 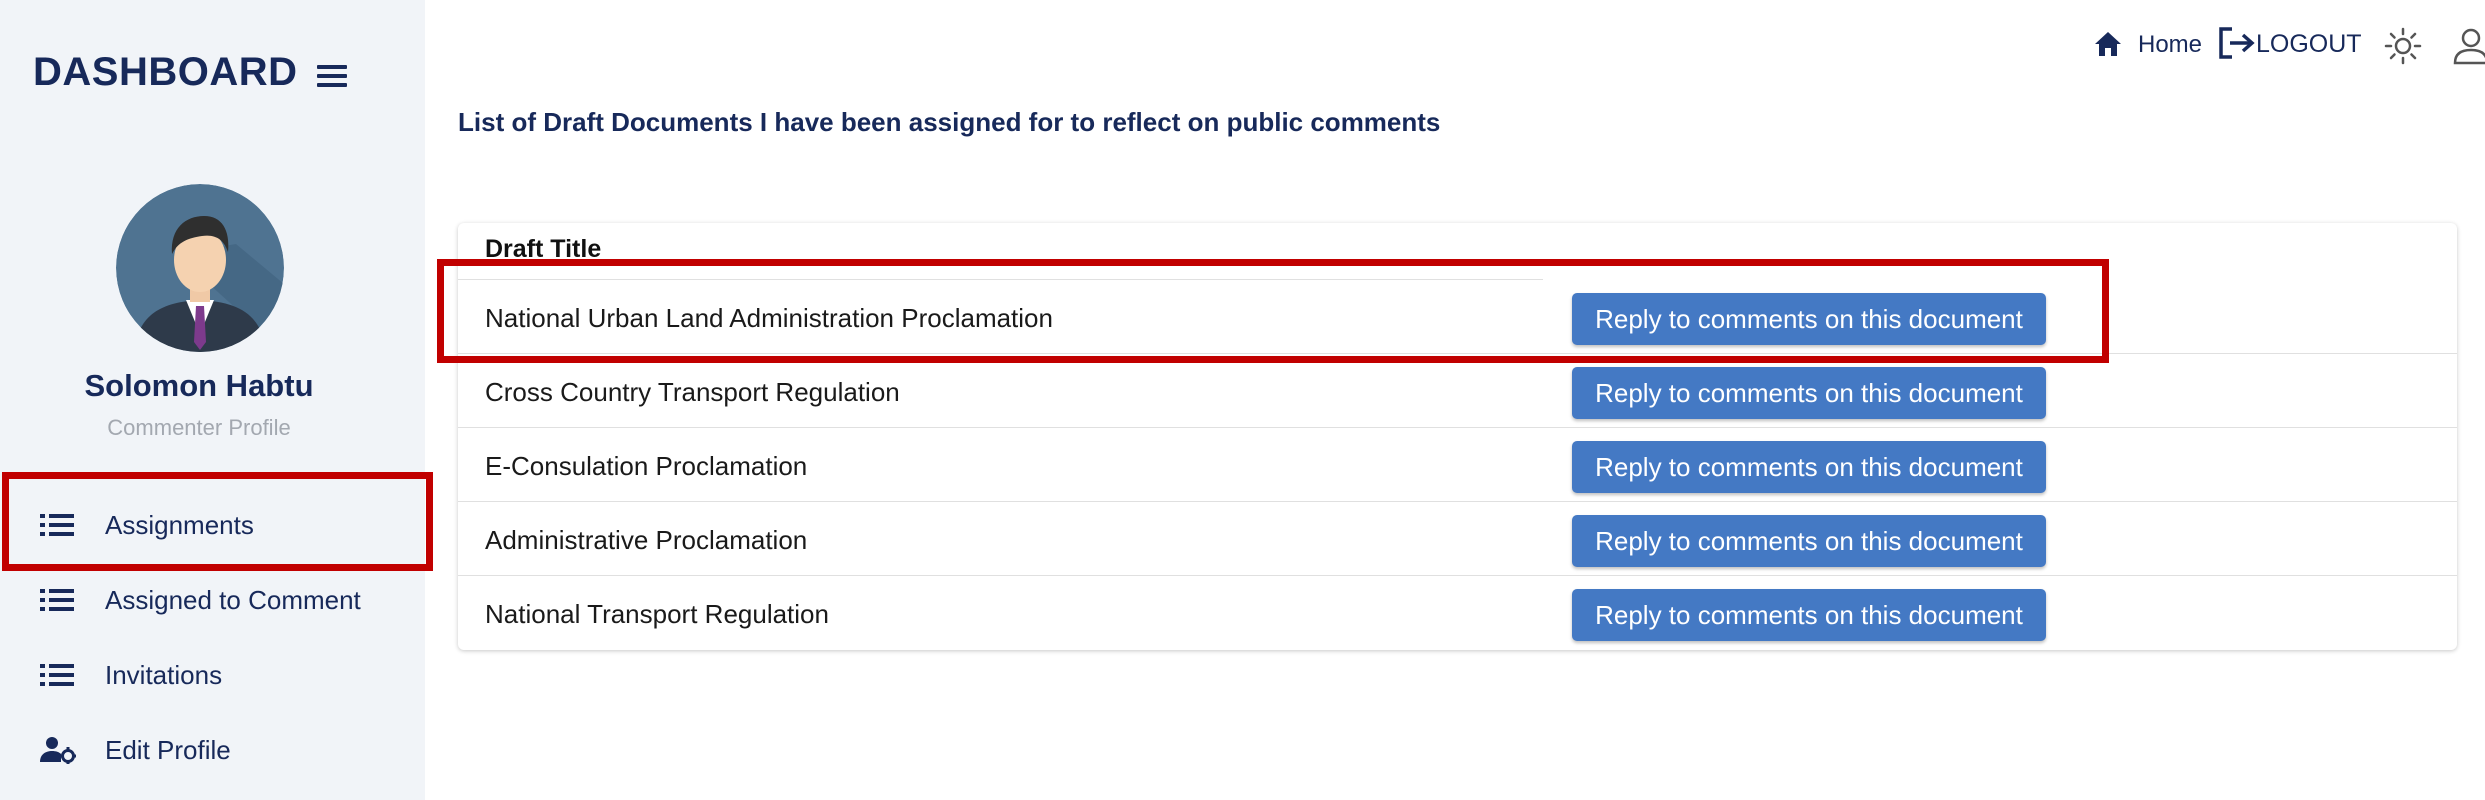 What do you see at coordinates (2237, 43) in the screenshot?
I see `logout-icon` at bounding box center [2237, 43].